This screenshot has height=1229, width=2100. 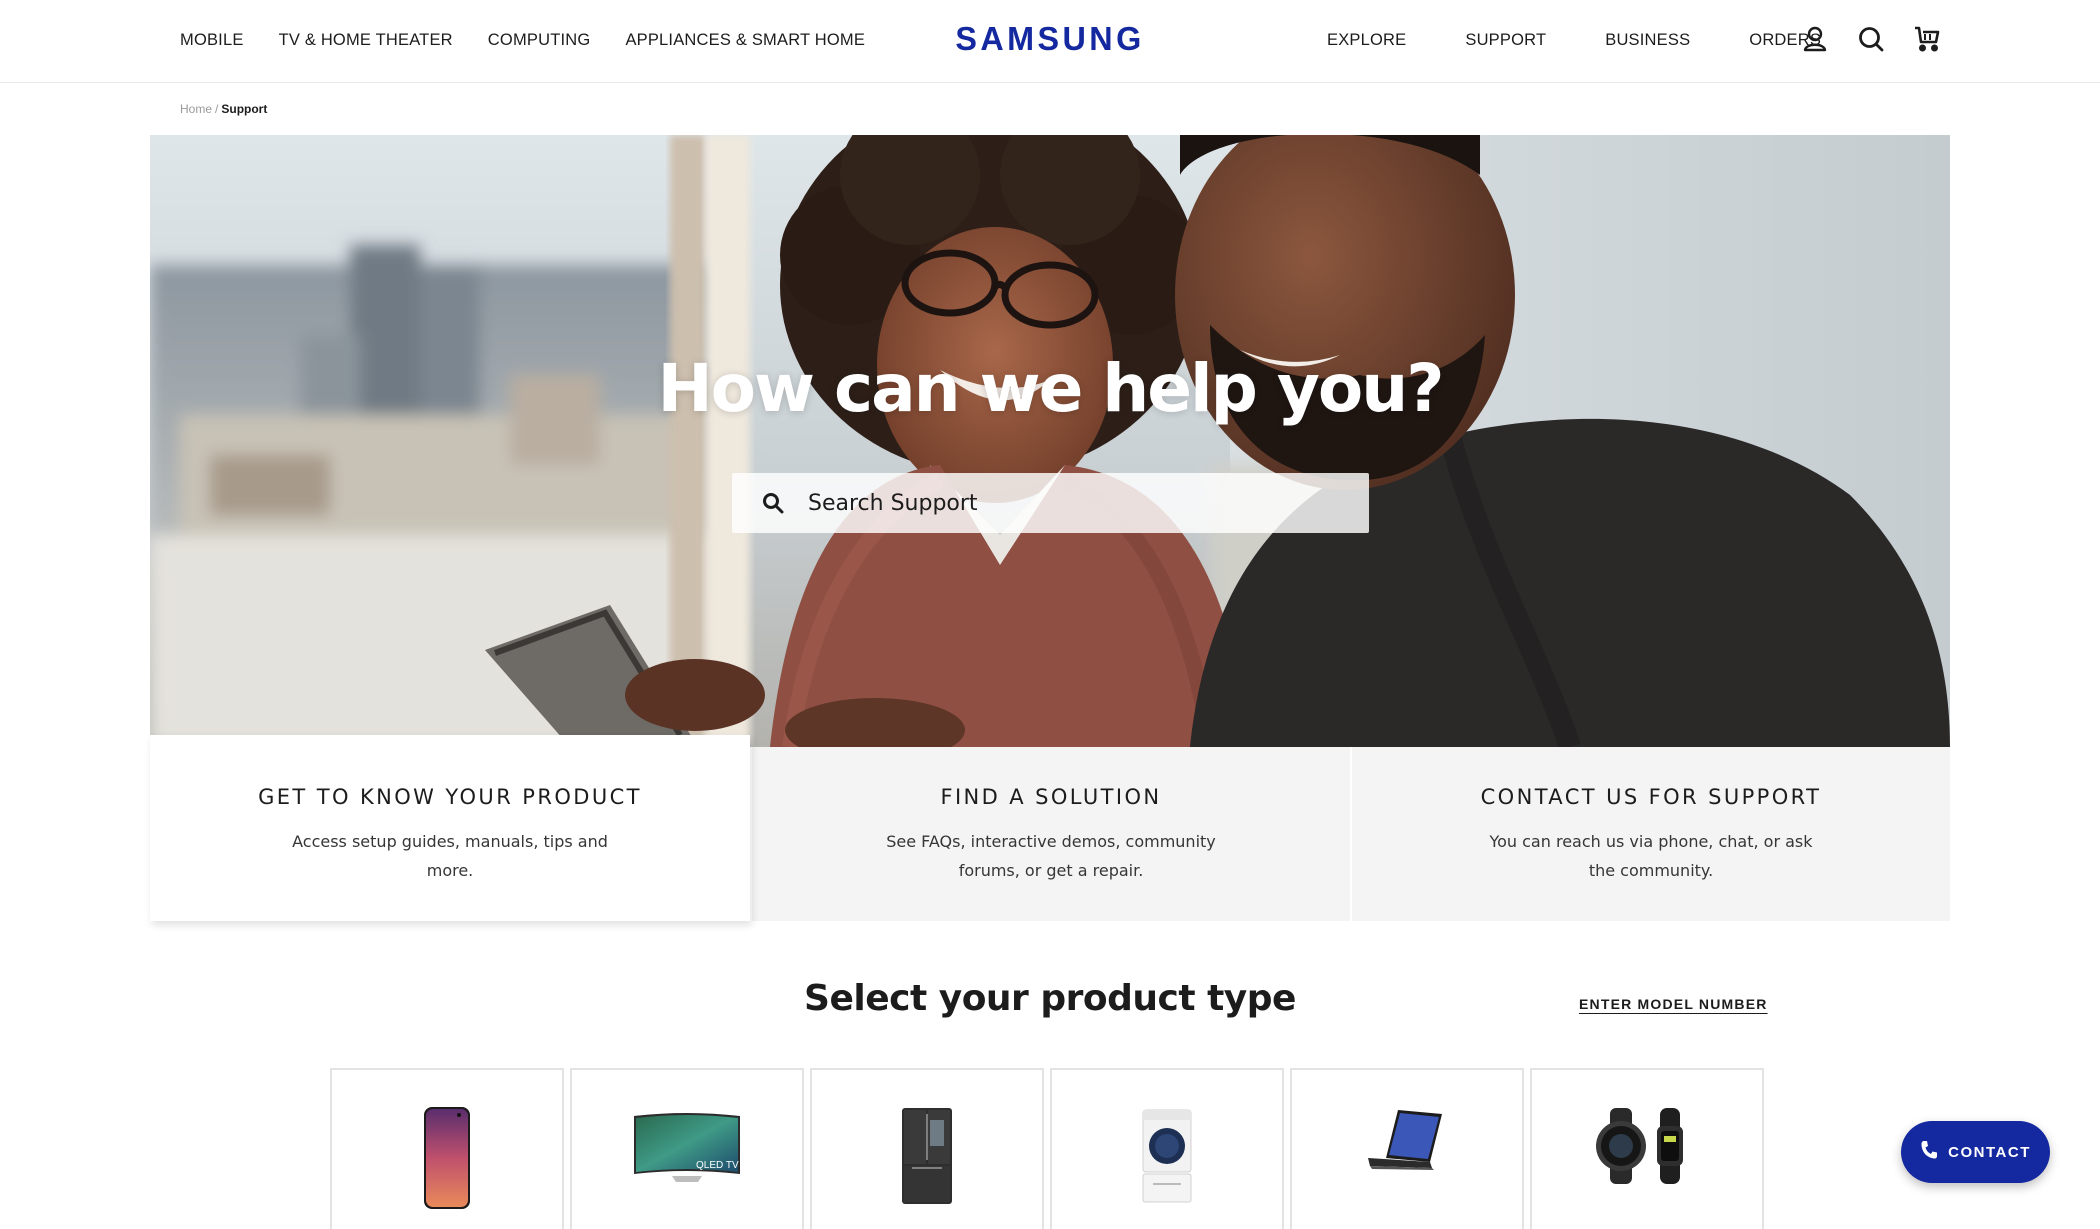 I want to click on nav-explore: EXPLORE, so click(x=1366, y=40).